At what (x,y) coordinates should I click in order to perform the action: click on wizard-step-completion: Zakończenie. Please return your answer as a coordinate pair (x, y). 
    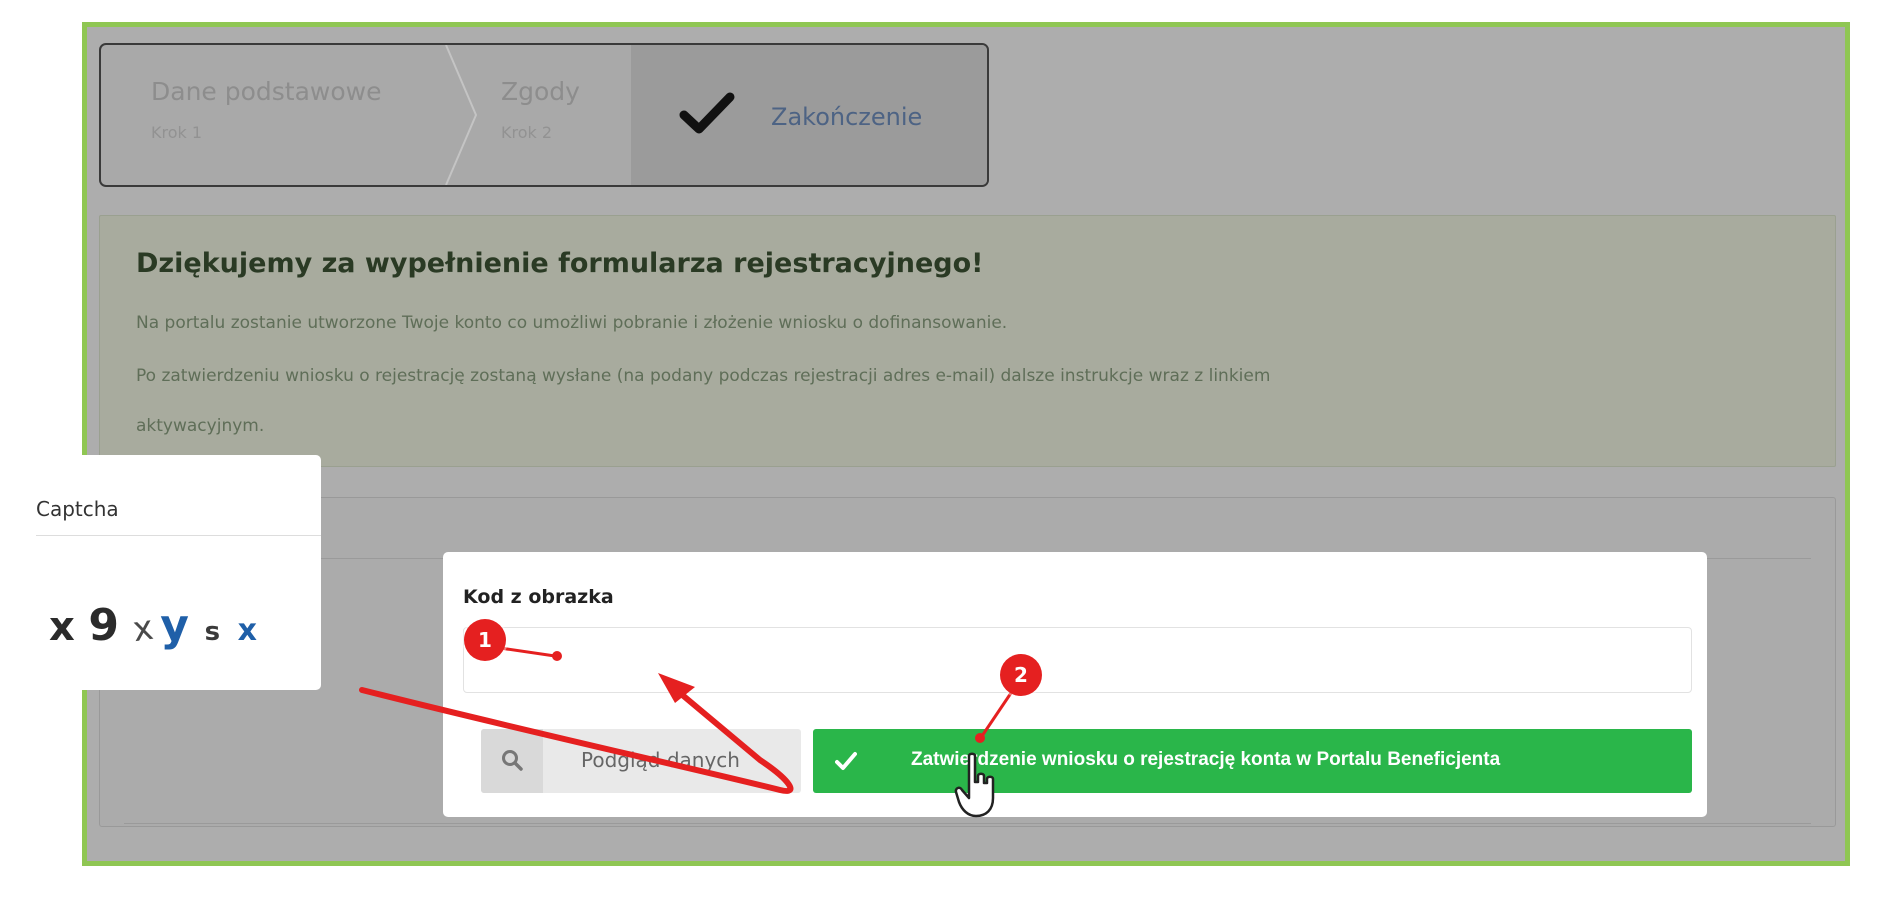
    Looking at the image, I should click on (809, 115).